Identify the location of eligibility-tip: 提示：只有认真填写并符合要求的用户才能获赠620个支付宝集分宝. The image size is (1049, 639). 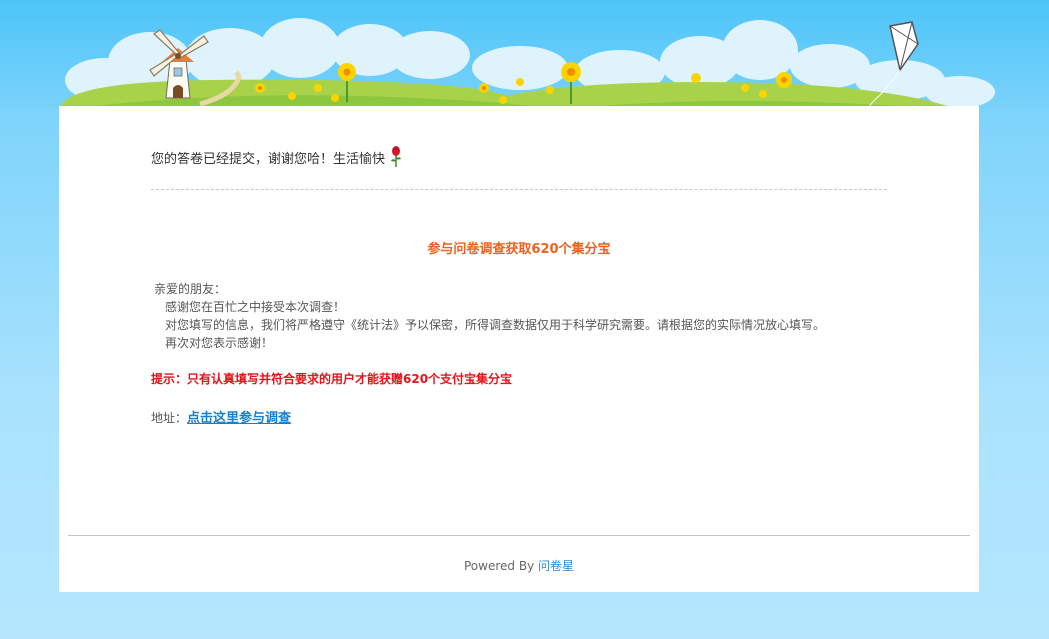
(332, 379).